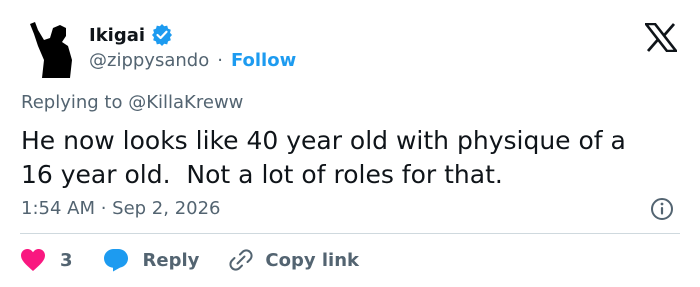  What do you see at coordinates (121, 208) in the screenshot?
I see `tweet-timestamp: 1:54 AM · Sep 2, 2026` at bounding box center [121, 208].